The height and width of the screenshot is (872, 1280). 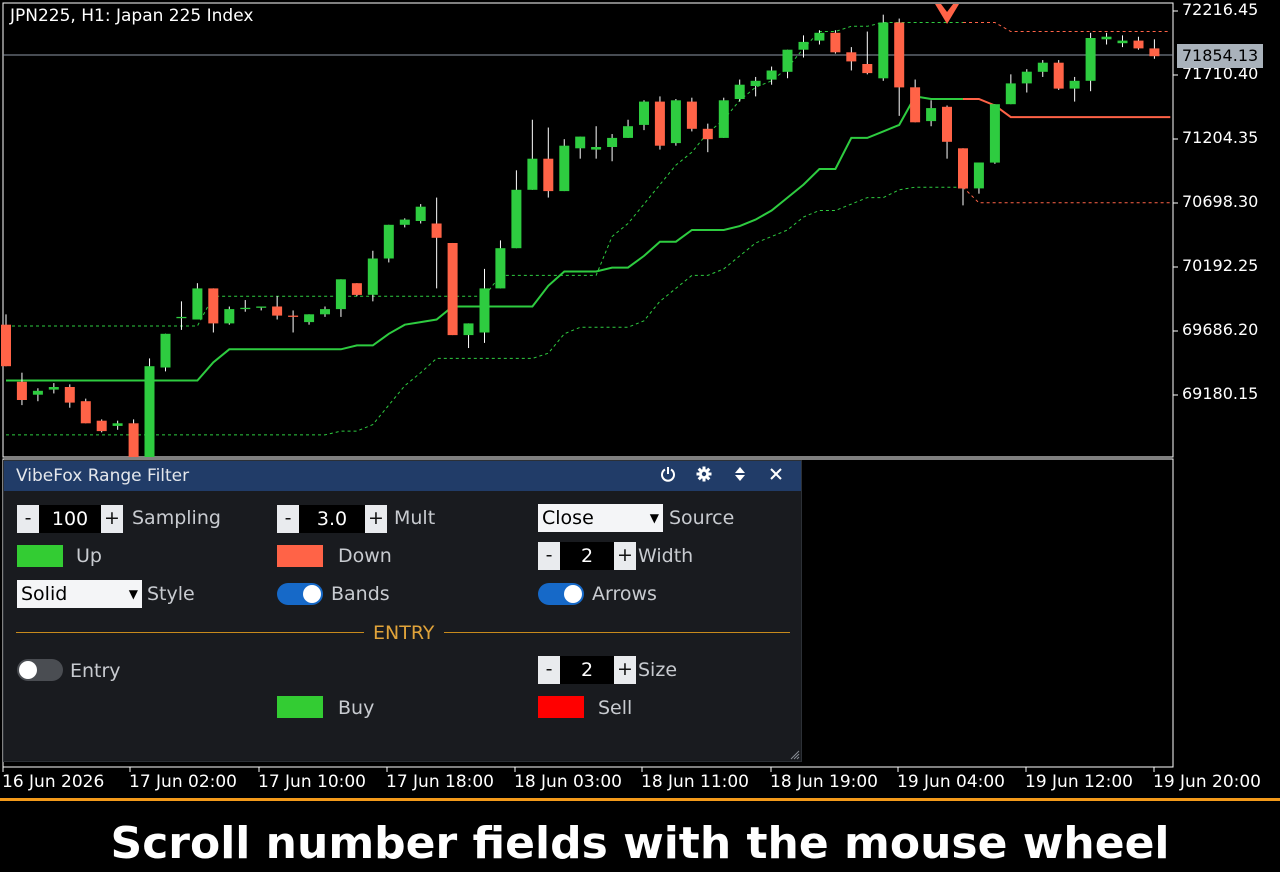 I want to click on move-icon, so click(x=740, y=476).